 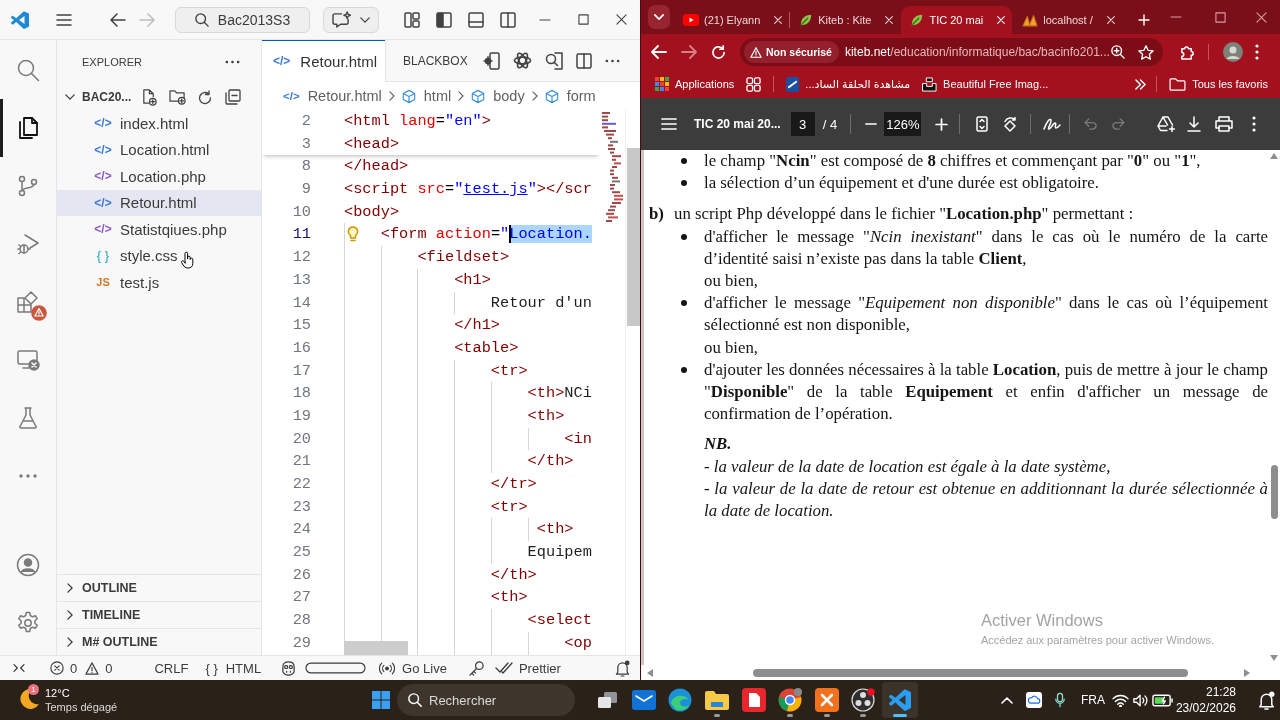 What do you see at coordinates (1010, 124) in the screenshot?
I see `rotate-icon` at bounding box center [1010, 124].